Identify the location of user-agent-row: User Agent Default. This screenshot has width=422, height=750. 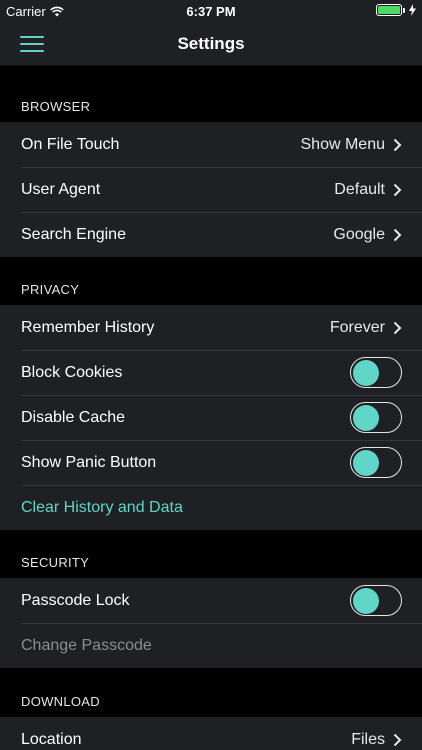
(211, 189).